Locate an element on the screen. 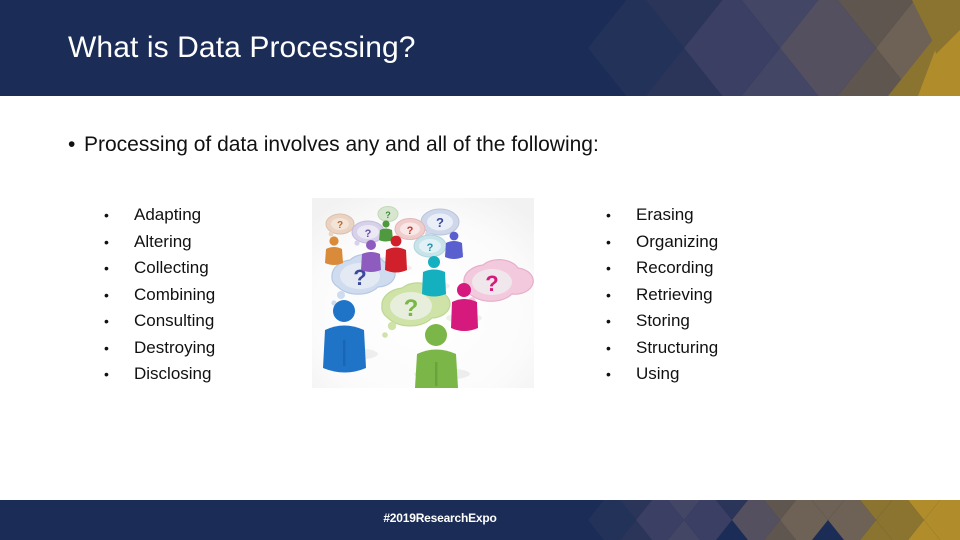  list-item: • Combining is located at coordinates (159, 295).